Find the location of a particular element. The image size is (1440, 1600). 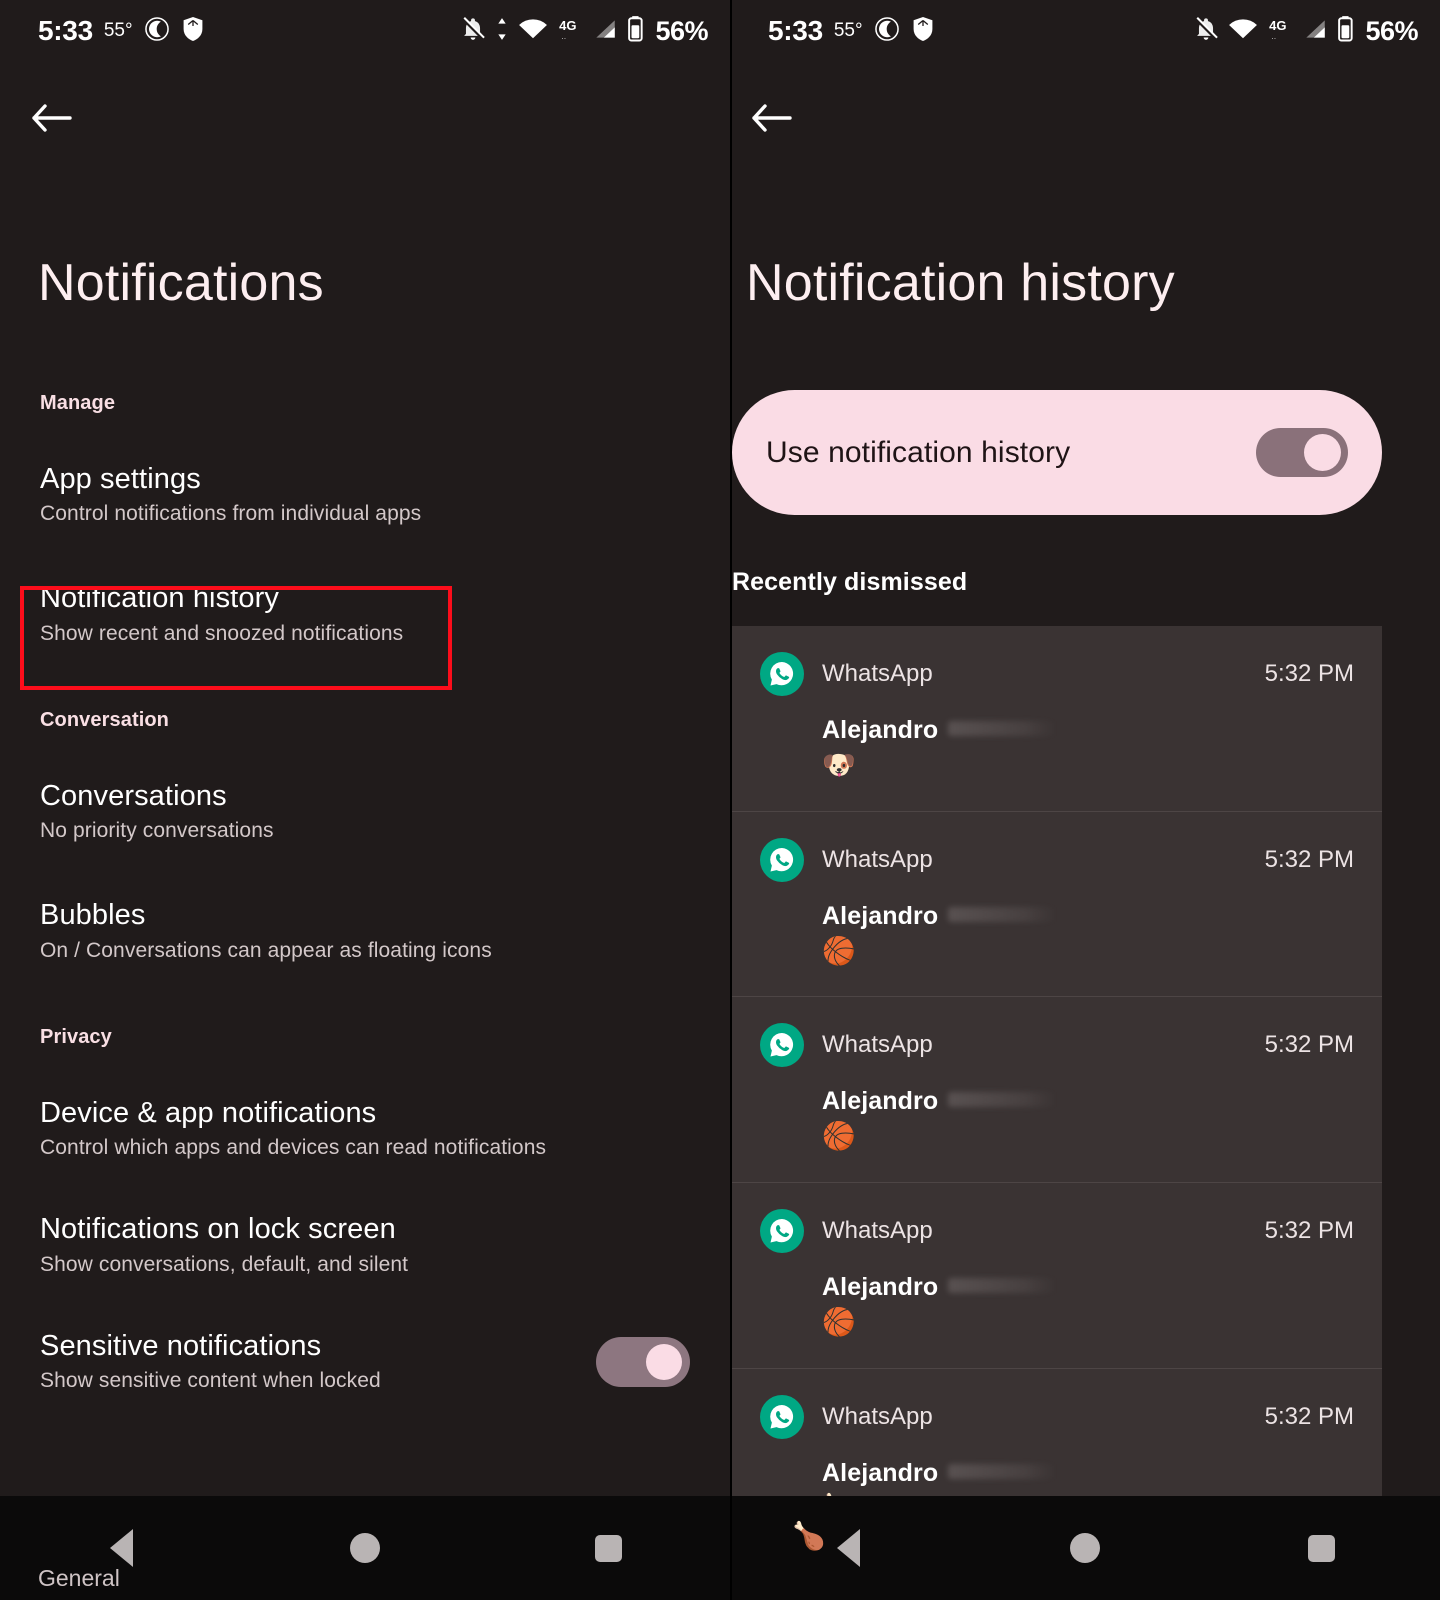

pref-subtitle: Show recent and snoozed notifications is located at coordinates (222, 633).